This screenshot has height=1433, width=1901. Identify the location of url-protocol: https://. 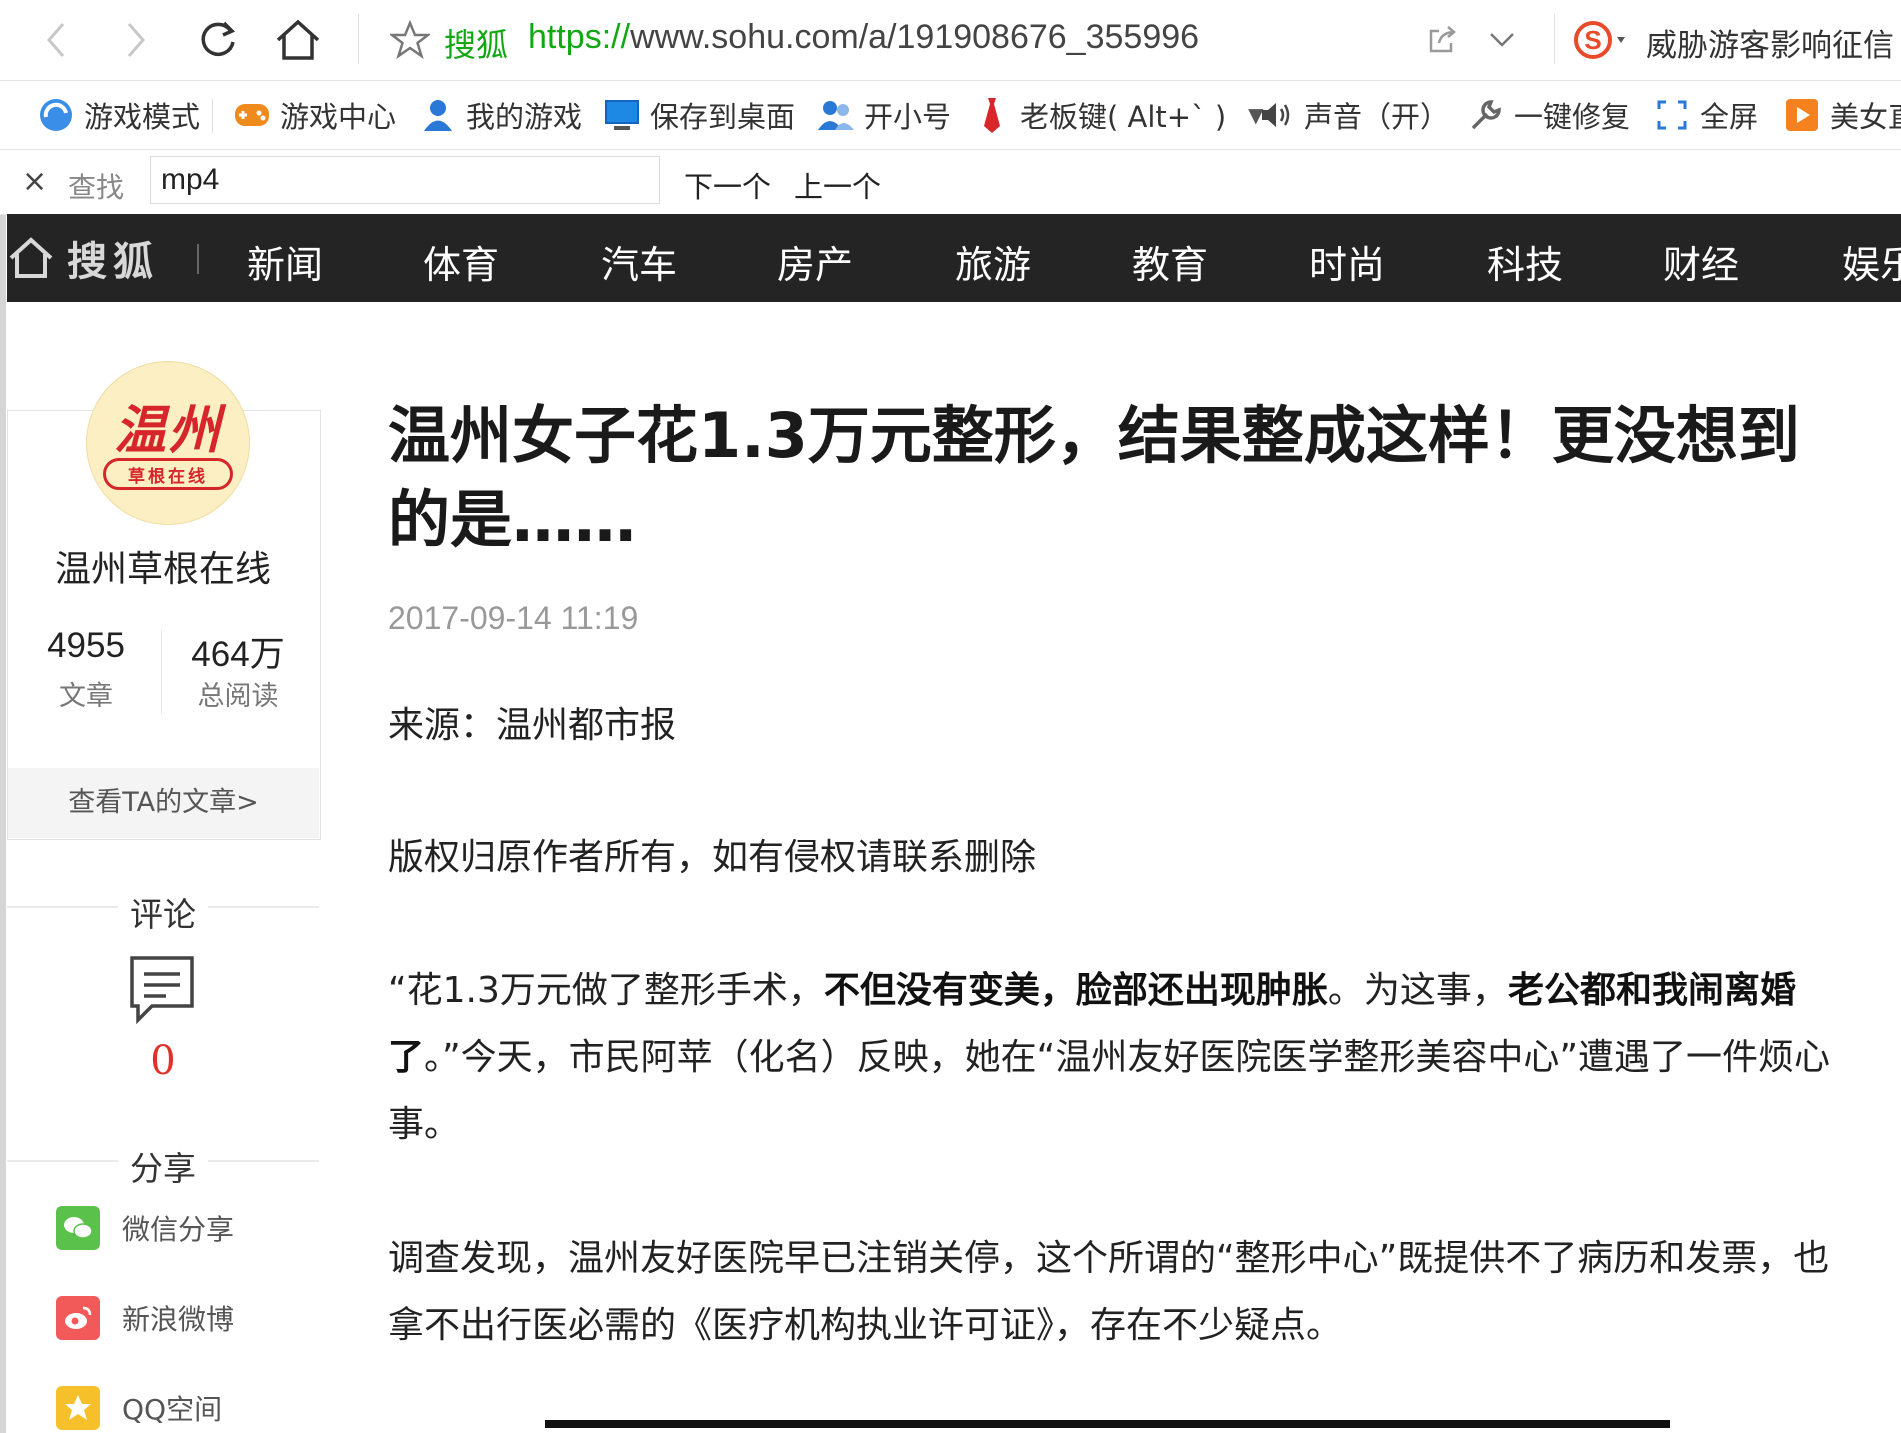
(579, 37).